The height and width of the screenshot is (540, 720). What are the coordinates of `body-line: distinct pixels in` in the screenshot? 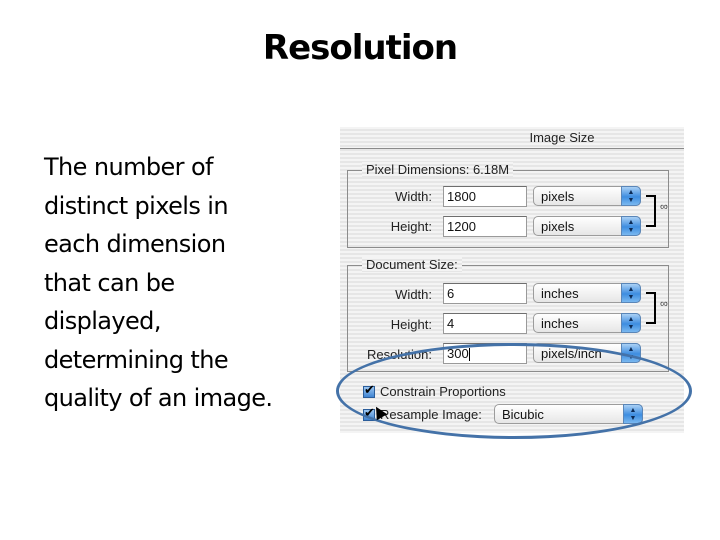 It's located at (136, 205).